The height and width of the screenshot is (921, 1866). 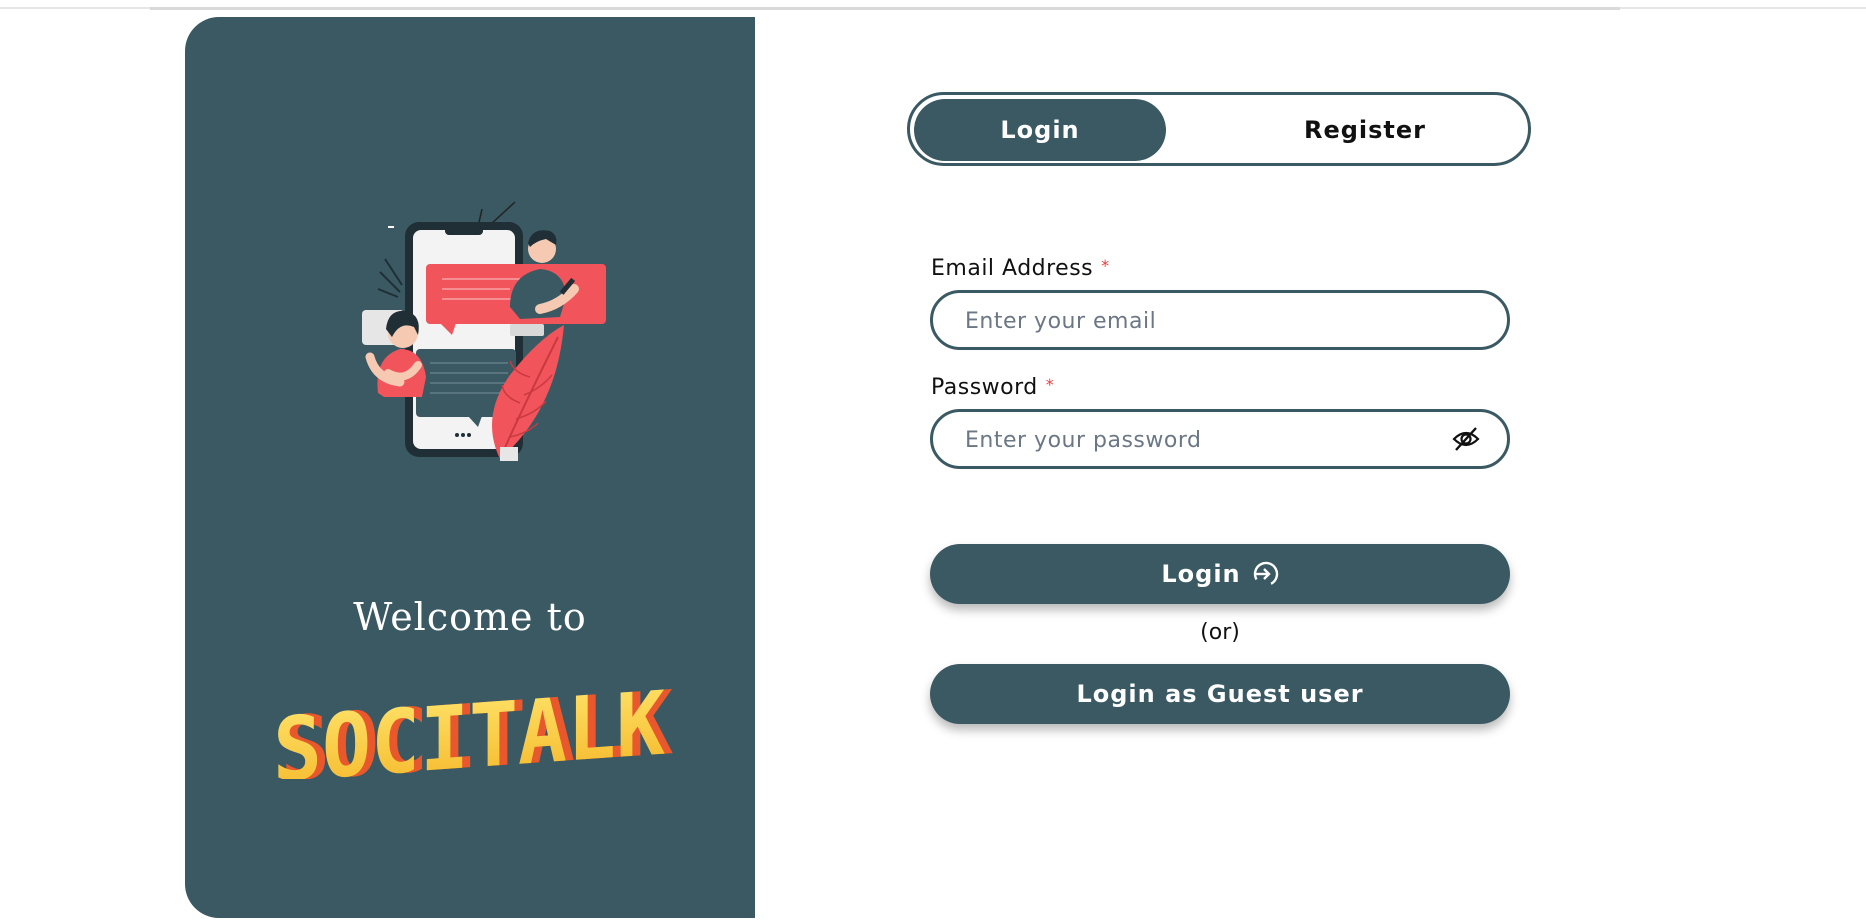 I want to click on email-field-wrapper, so click(x=1220, y=320).